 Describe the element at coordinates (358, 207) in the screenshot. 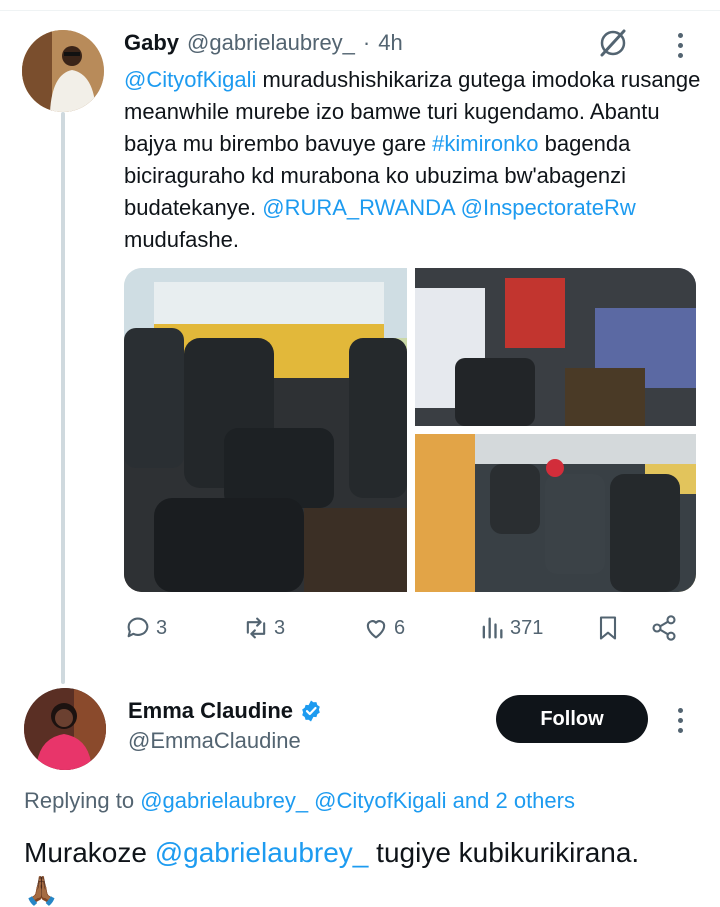

I see `mention-link: @RURA_RWANDA` at that location.